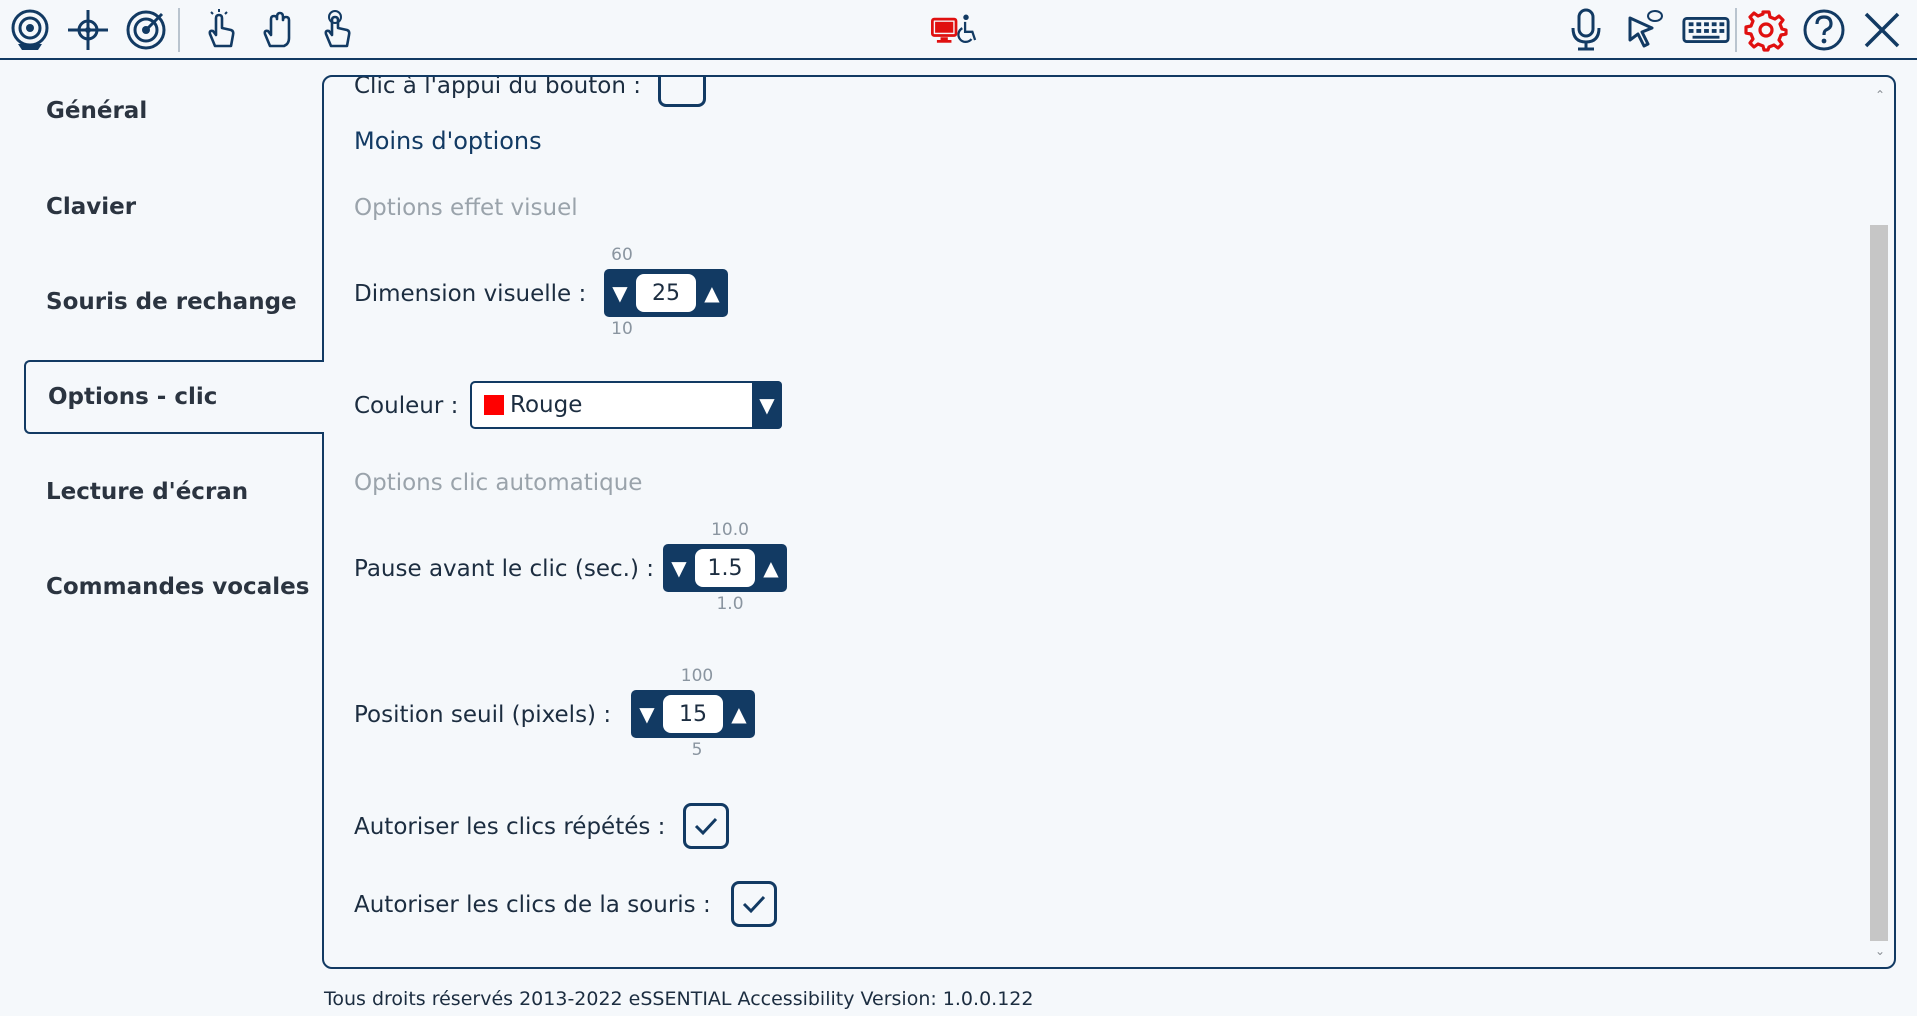 The image size is (1917, 1016). What do you see at coordinates (88, 30) in the screenshot?
I see `crosshair-icon` at bounding box center [88, 30].